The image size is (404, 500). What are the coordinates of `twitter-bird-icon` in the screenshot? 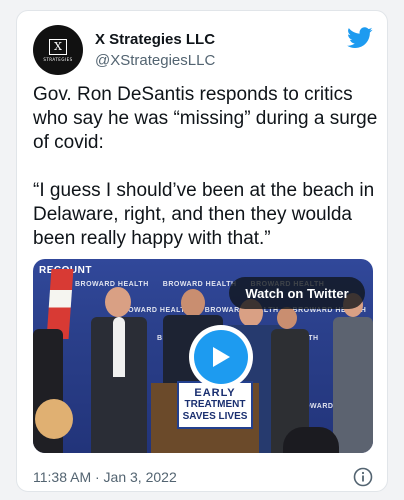 It's located at (360, 38).